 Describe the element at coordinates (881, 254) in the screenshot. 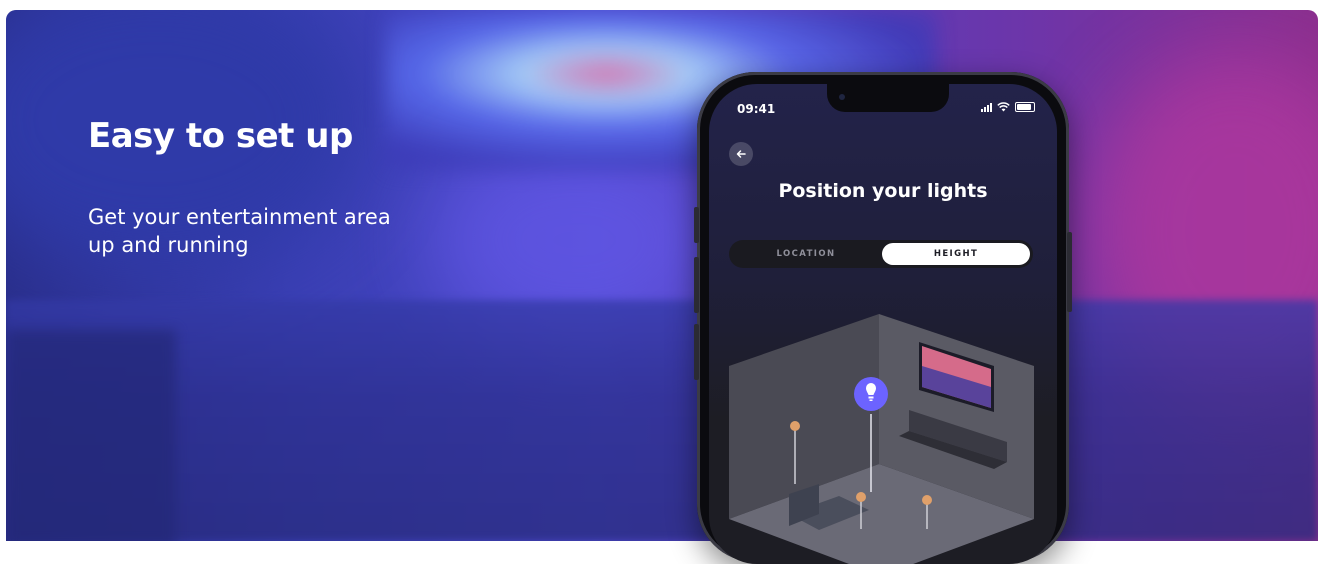

I see `location-height-toggle: LOCATION HEIGHT` at that location.